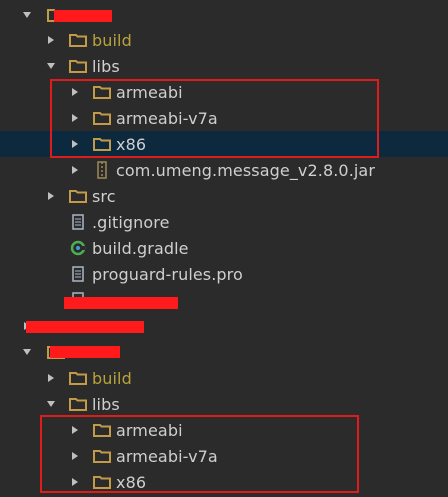 The width and height of the screenshot is (448, 497). Describe the element at coordinates (224, 378) in the screenshot. I see `tree-row-build-2: build` at that location.